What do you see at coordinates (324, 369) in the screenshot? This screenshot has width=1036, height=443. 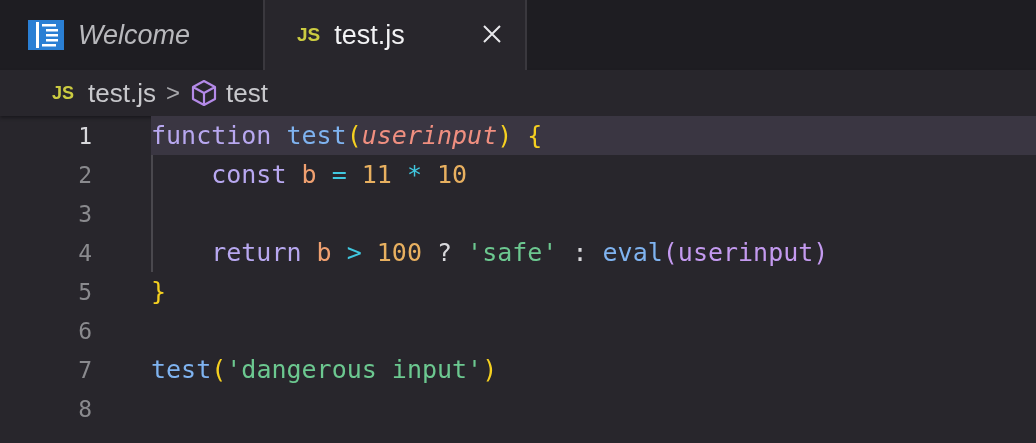 I see `code-line: test('dangerous input')` at bounding box center [324, 369].